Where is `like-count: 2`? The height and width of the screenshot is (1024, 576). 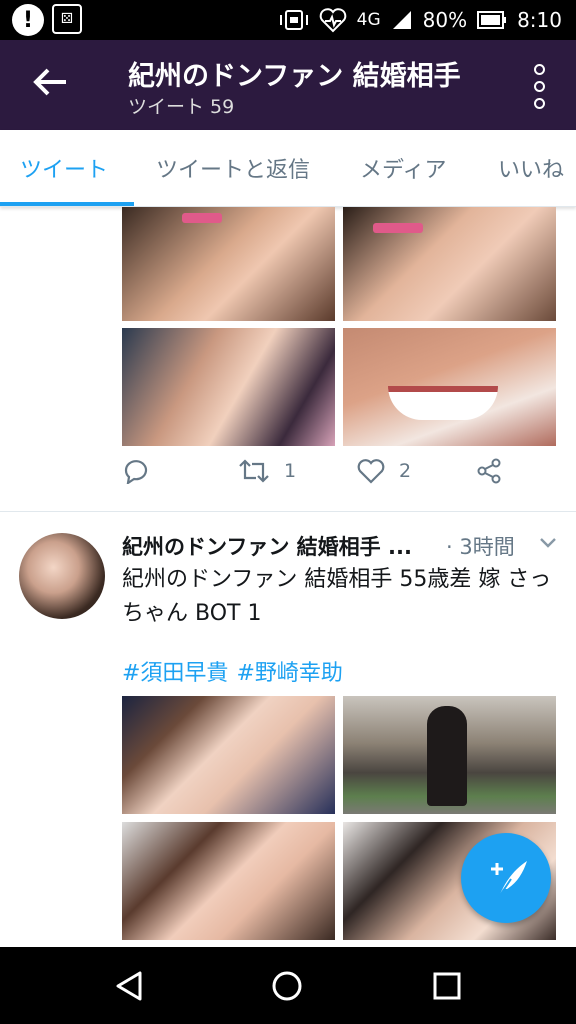
like-count: 2 is located at coordinates (405, 471).